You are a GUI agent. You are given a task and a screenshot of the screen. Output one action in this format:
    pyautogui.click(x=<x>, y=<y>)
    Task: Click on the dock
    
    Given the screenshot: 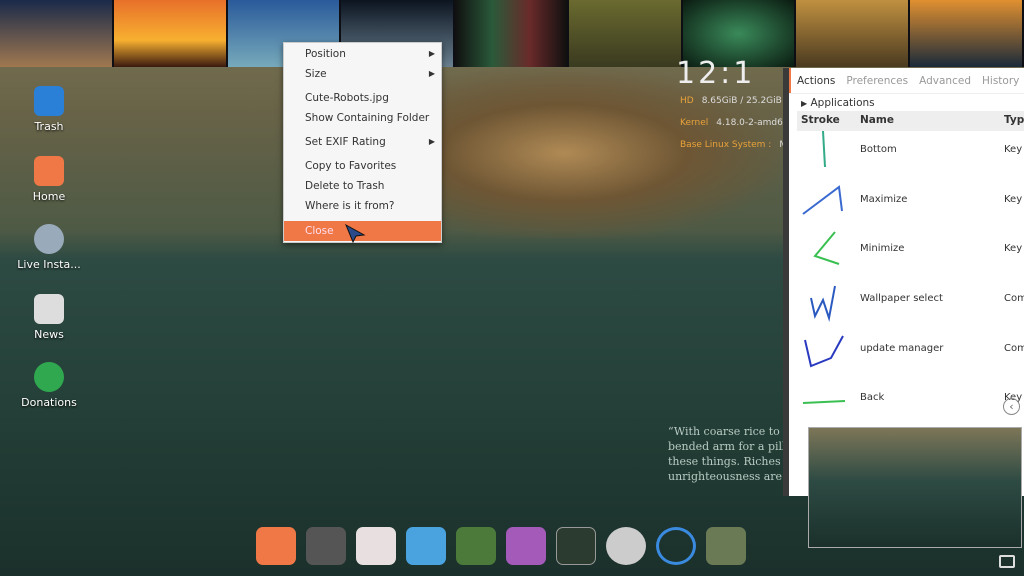 What is the action you would take?
    pyautogui.click(x=514, y=546)
    